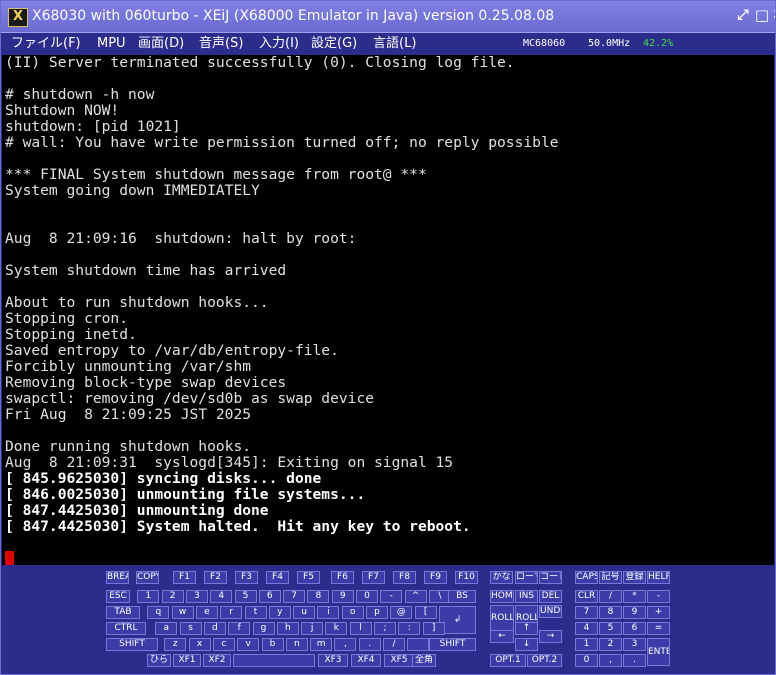 The width and height of the screenshot is (776, 675). What do you see at coordinates (239, 628) in the screenshot?
I see `key: f` at bounding box center [239, 628].